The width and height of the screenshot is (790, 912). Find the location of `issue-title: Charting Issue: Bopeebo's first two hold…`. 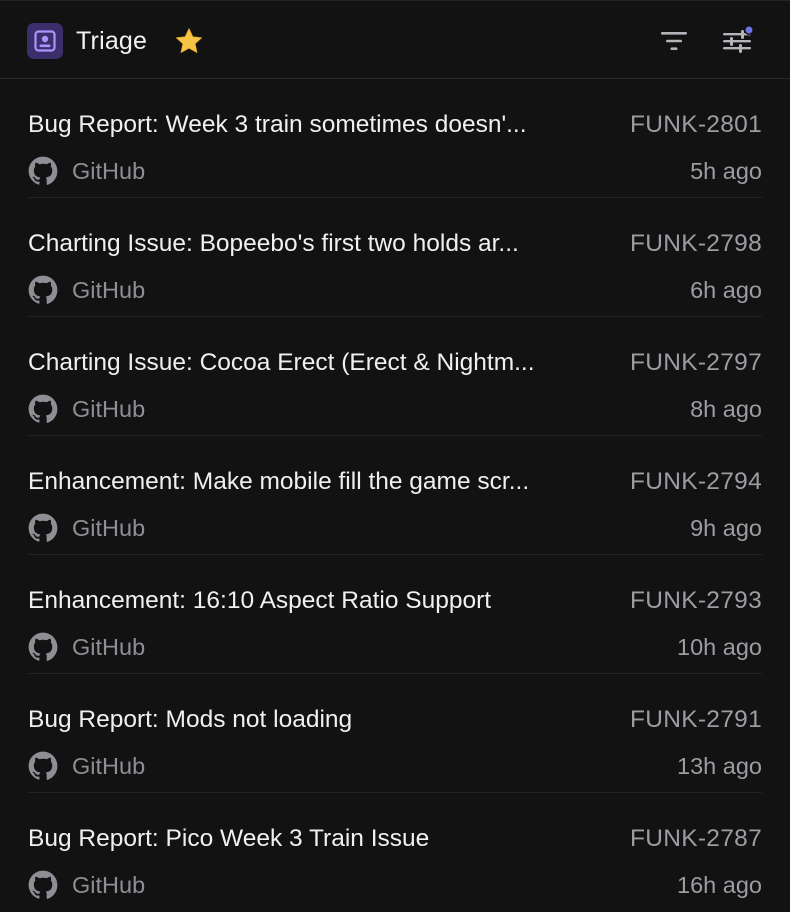

issue-title: Charting Issue: Bopeebo's first two hold… is located at coordinates (273, 243).